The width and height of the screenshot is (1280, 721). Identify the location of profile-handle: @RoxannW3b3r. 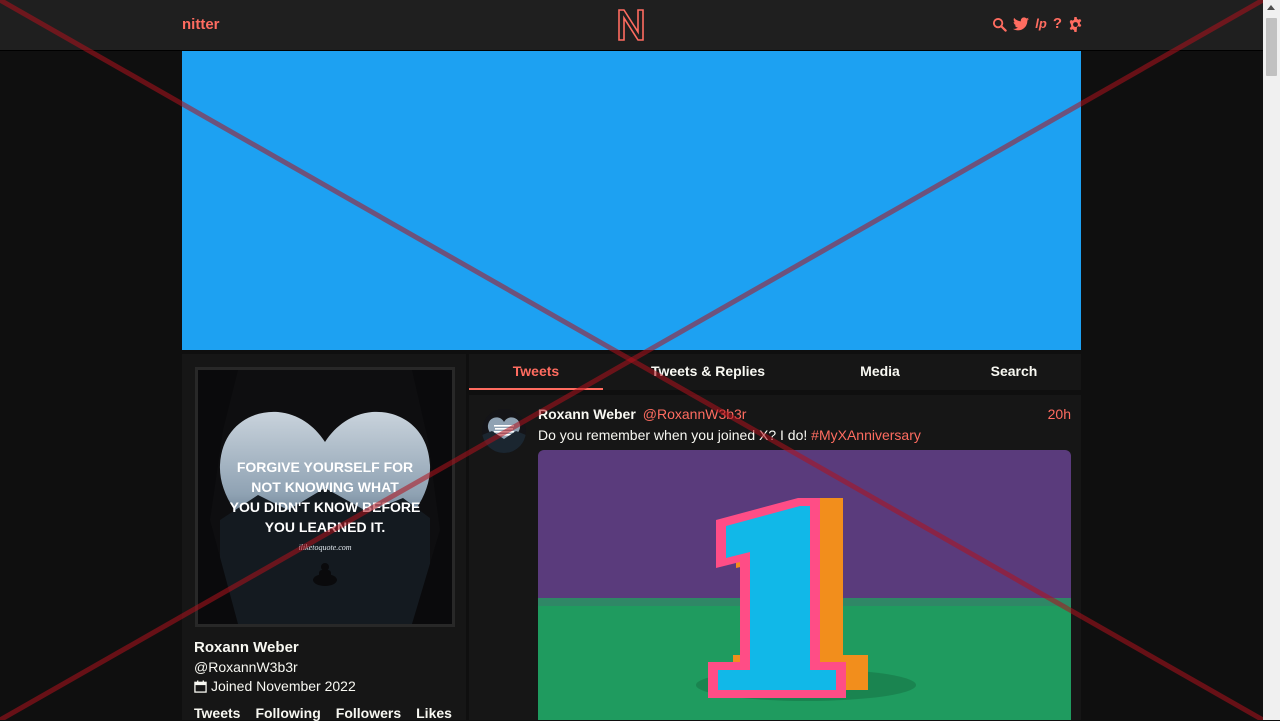
(246, 667).